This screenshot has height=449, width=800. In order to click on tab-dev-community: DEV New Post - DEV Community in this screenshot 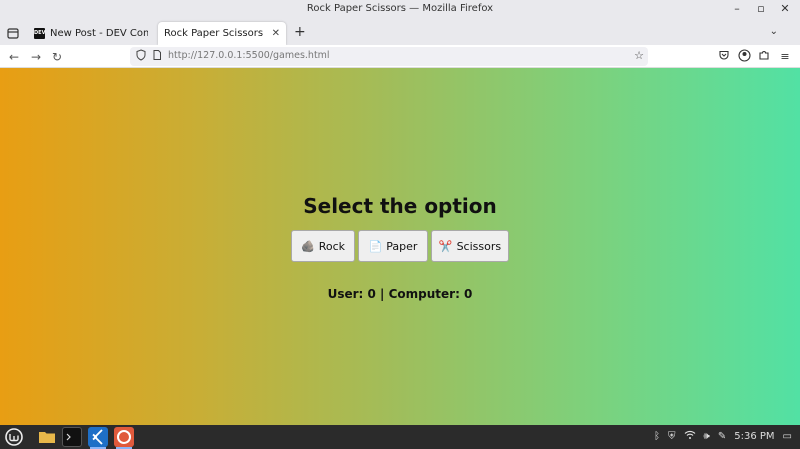, I will do `click(91, 33)`.